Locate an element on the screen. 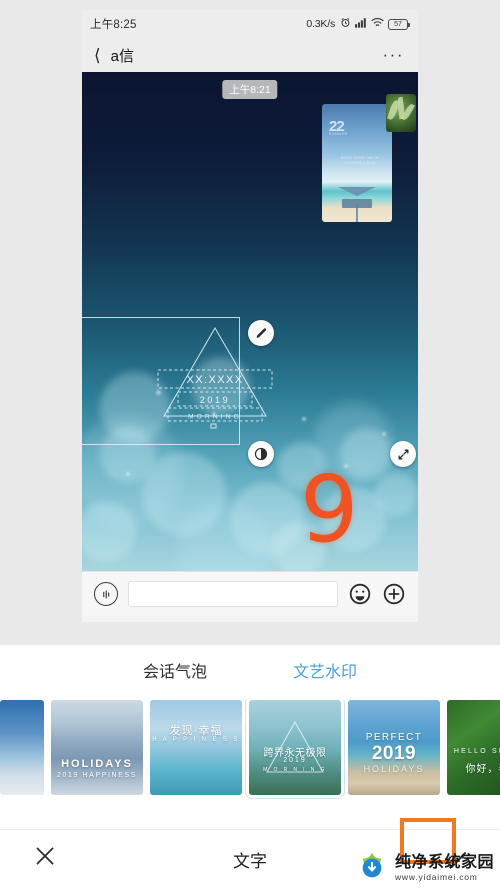 This screenshot has width=500, height=889. contrast-handle is located at coordinates (261, 454).